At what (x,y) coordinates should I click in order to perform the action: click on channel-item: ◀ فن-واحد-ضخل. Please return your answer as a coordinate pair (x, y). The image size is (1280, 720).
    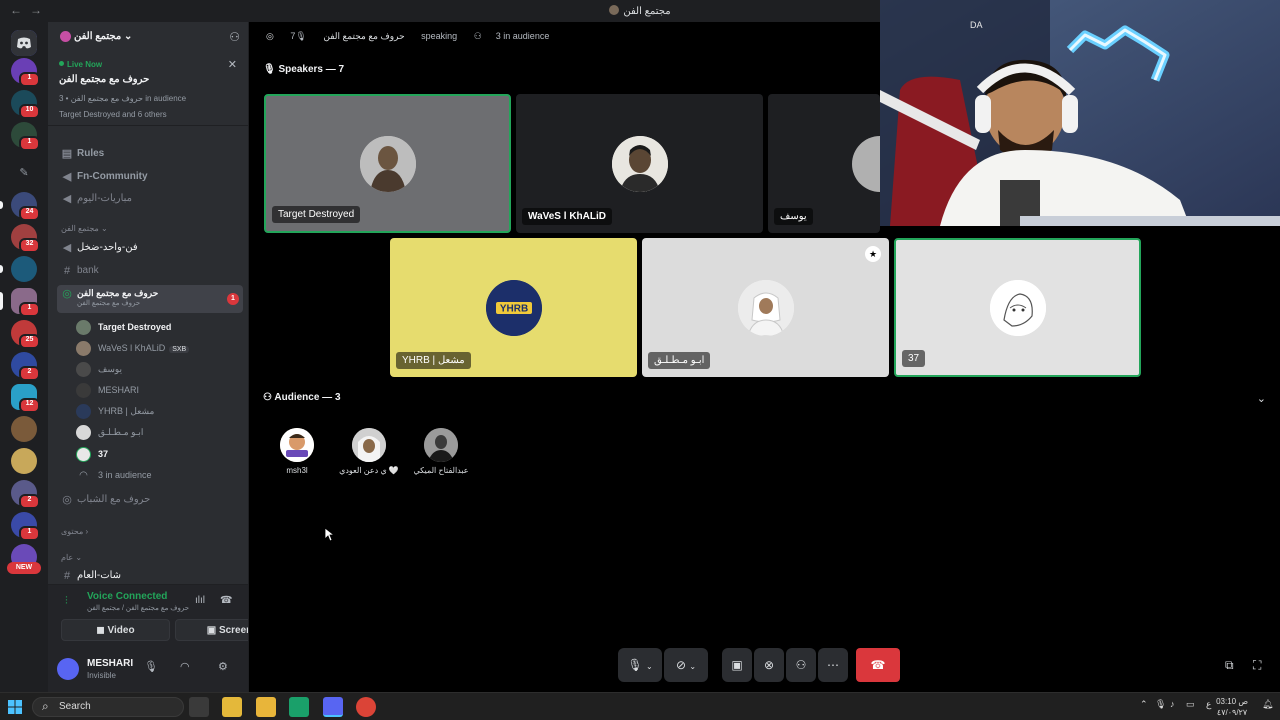
    Looking at the image, I should click on (150, 248).